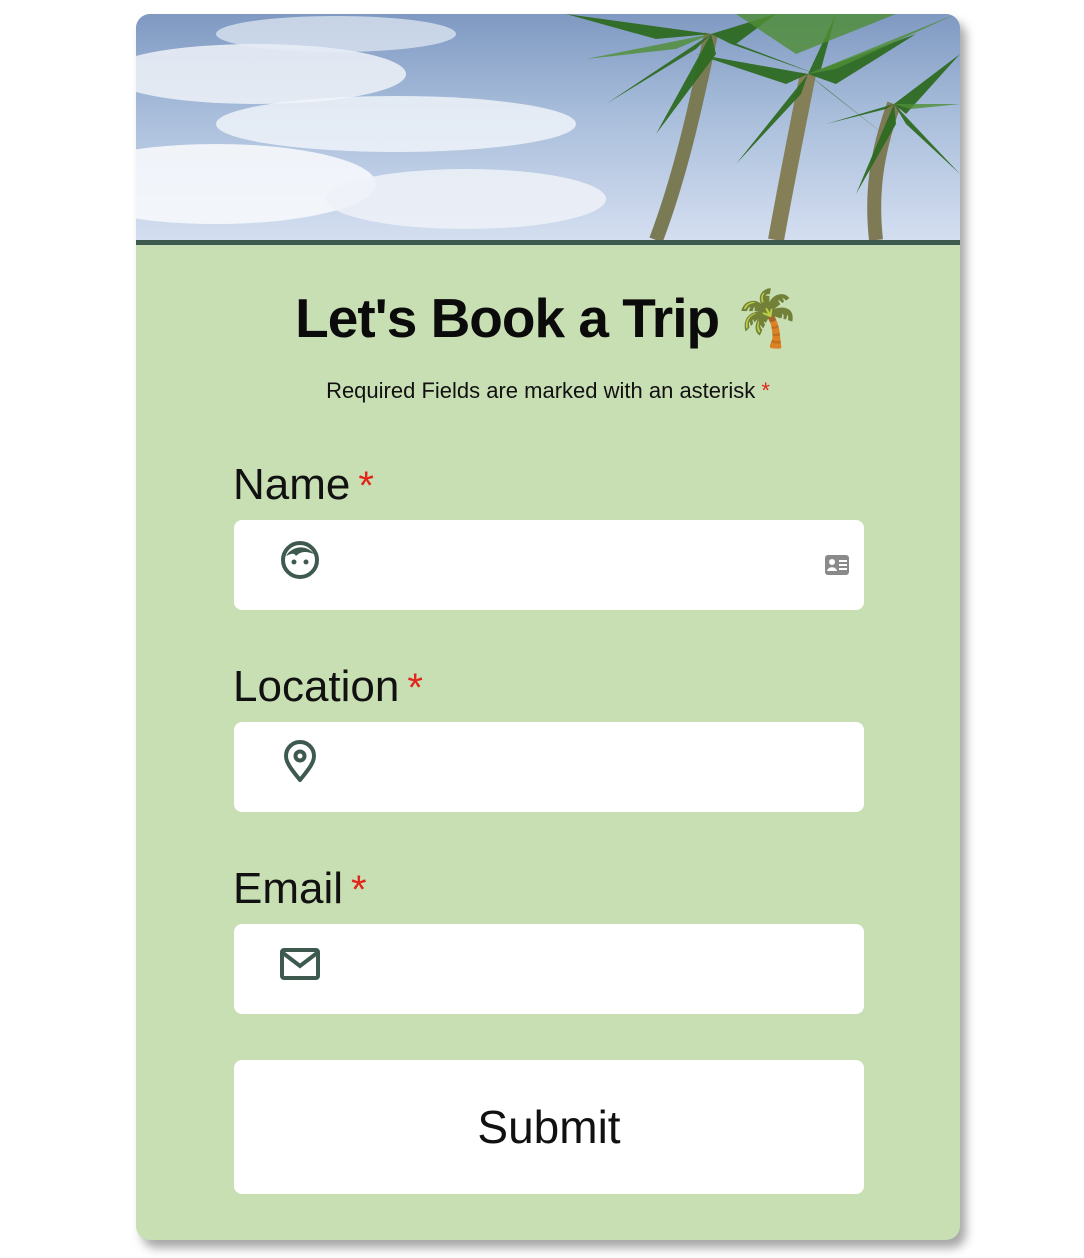 The height and width of the screenshot is (1258, 1084). Describe the element at coordinates (300, 966) in the screenshot. I see `mail-icon` at that location.